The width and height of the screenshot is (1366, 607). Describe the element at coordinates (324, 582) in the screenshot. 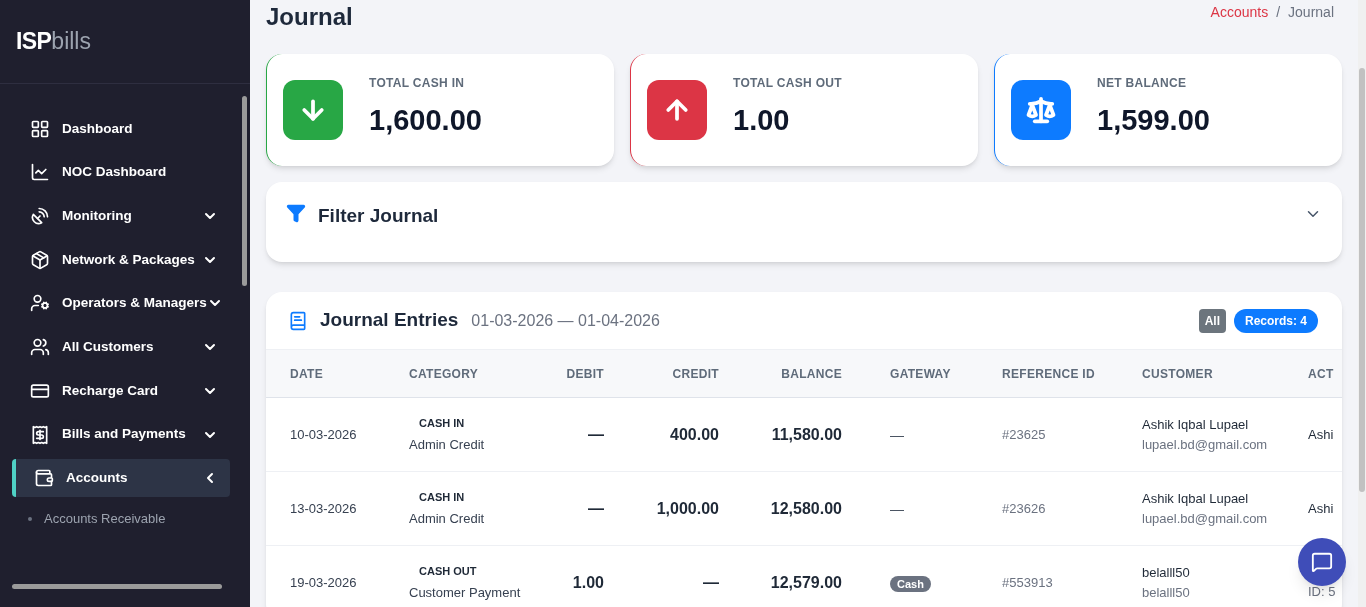

I see `table-cell-text: 19-03-2026` at that location.